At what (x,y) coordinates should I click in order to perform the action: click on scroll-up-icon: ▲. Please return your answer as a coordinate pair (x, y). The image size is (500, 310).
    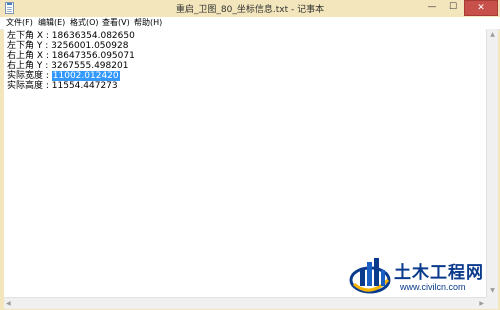
    Looking at the image, I should click on (492, 35).